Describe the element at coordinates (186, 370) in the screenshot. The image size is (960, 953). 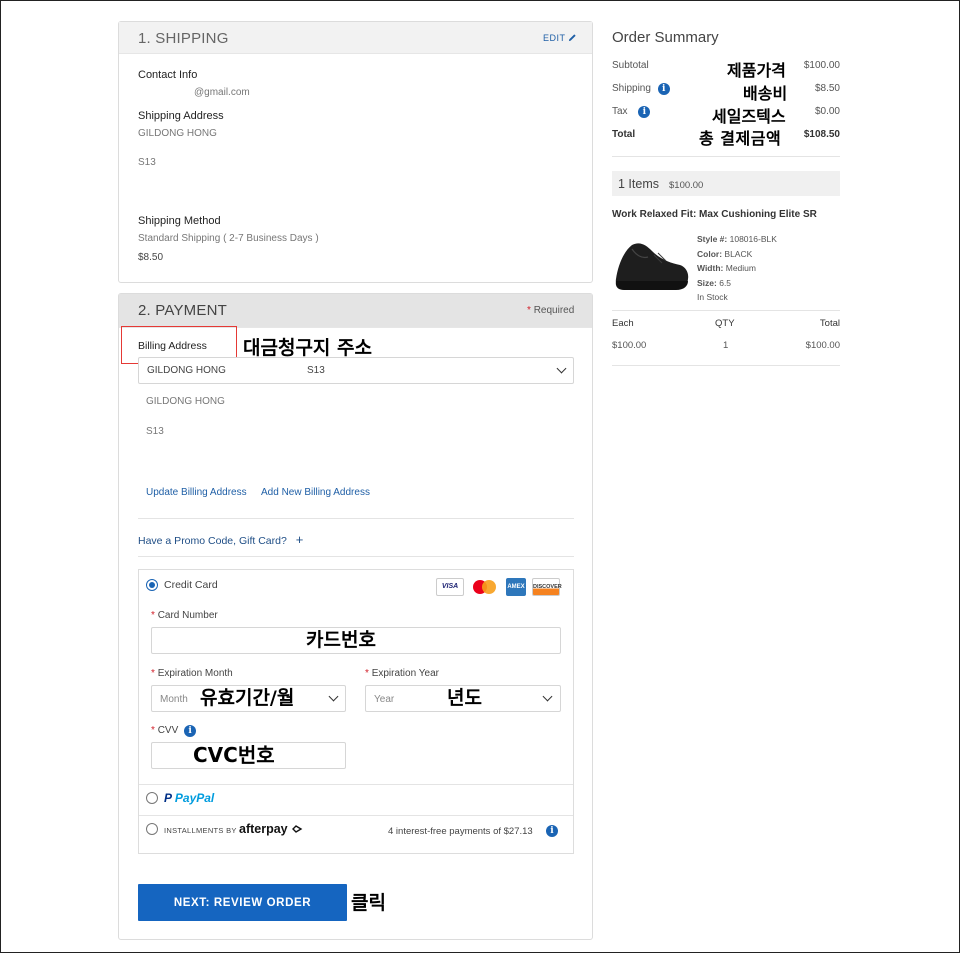
I see `billing-select-name: GILDONG HONG` at that location.